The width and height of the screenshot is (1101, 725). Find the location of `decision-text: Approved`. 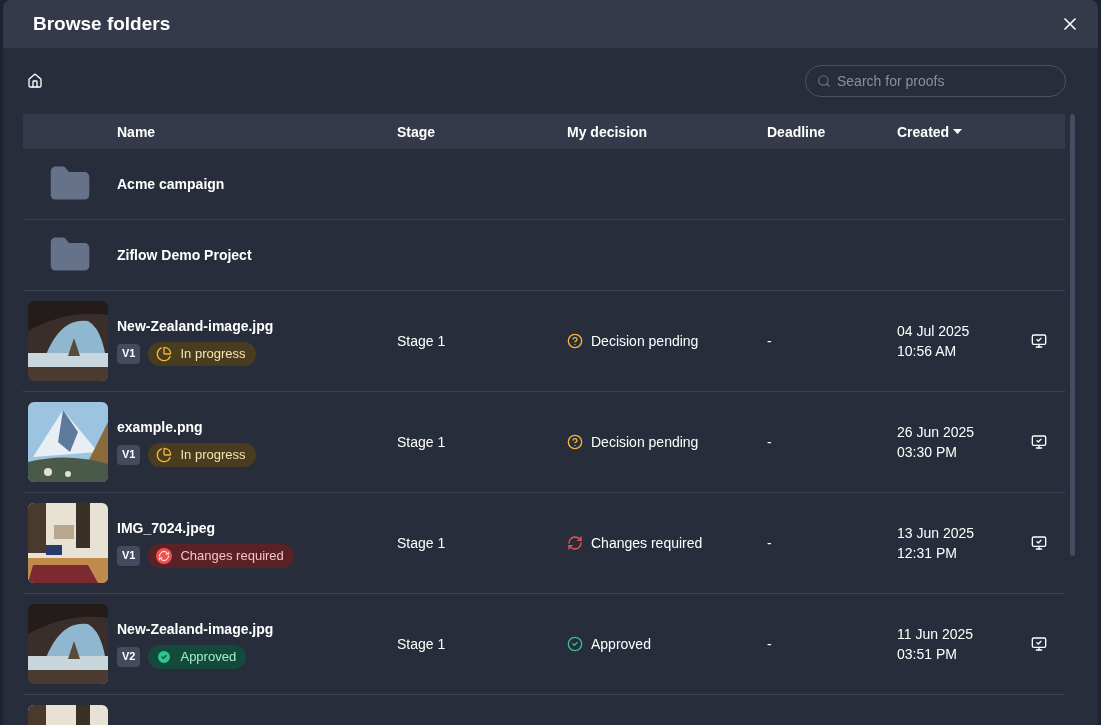

decision-text: Approved is located at coordinates (621, 644).